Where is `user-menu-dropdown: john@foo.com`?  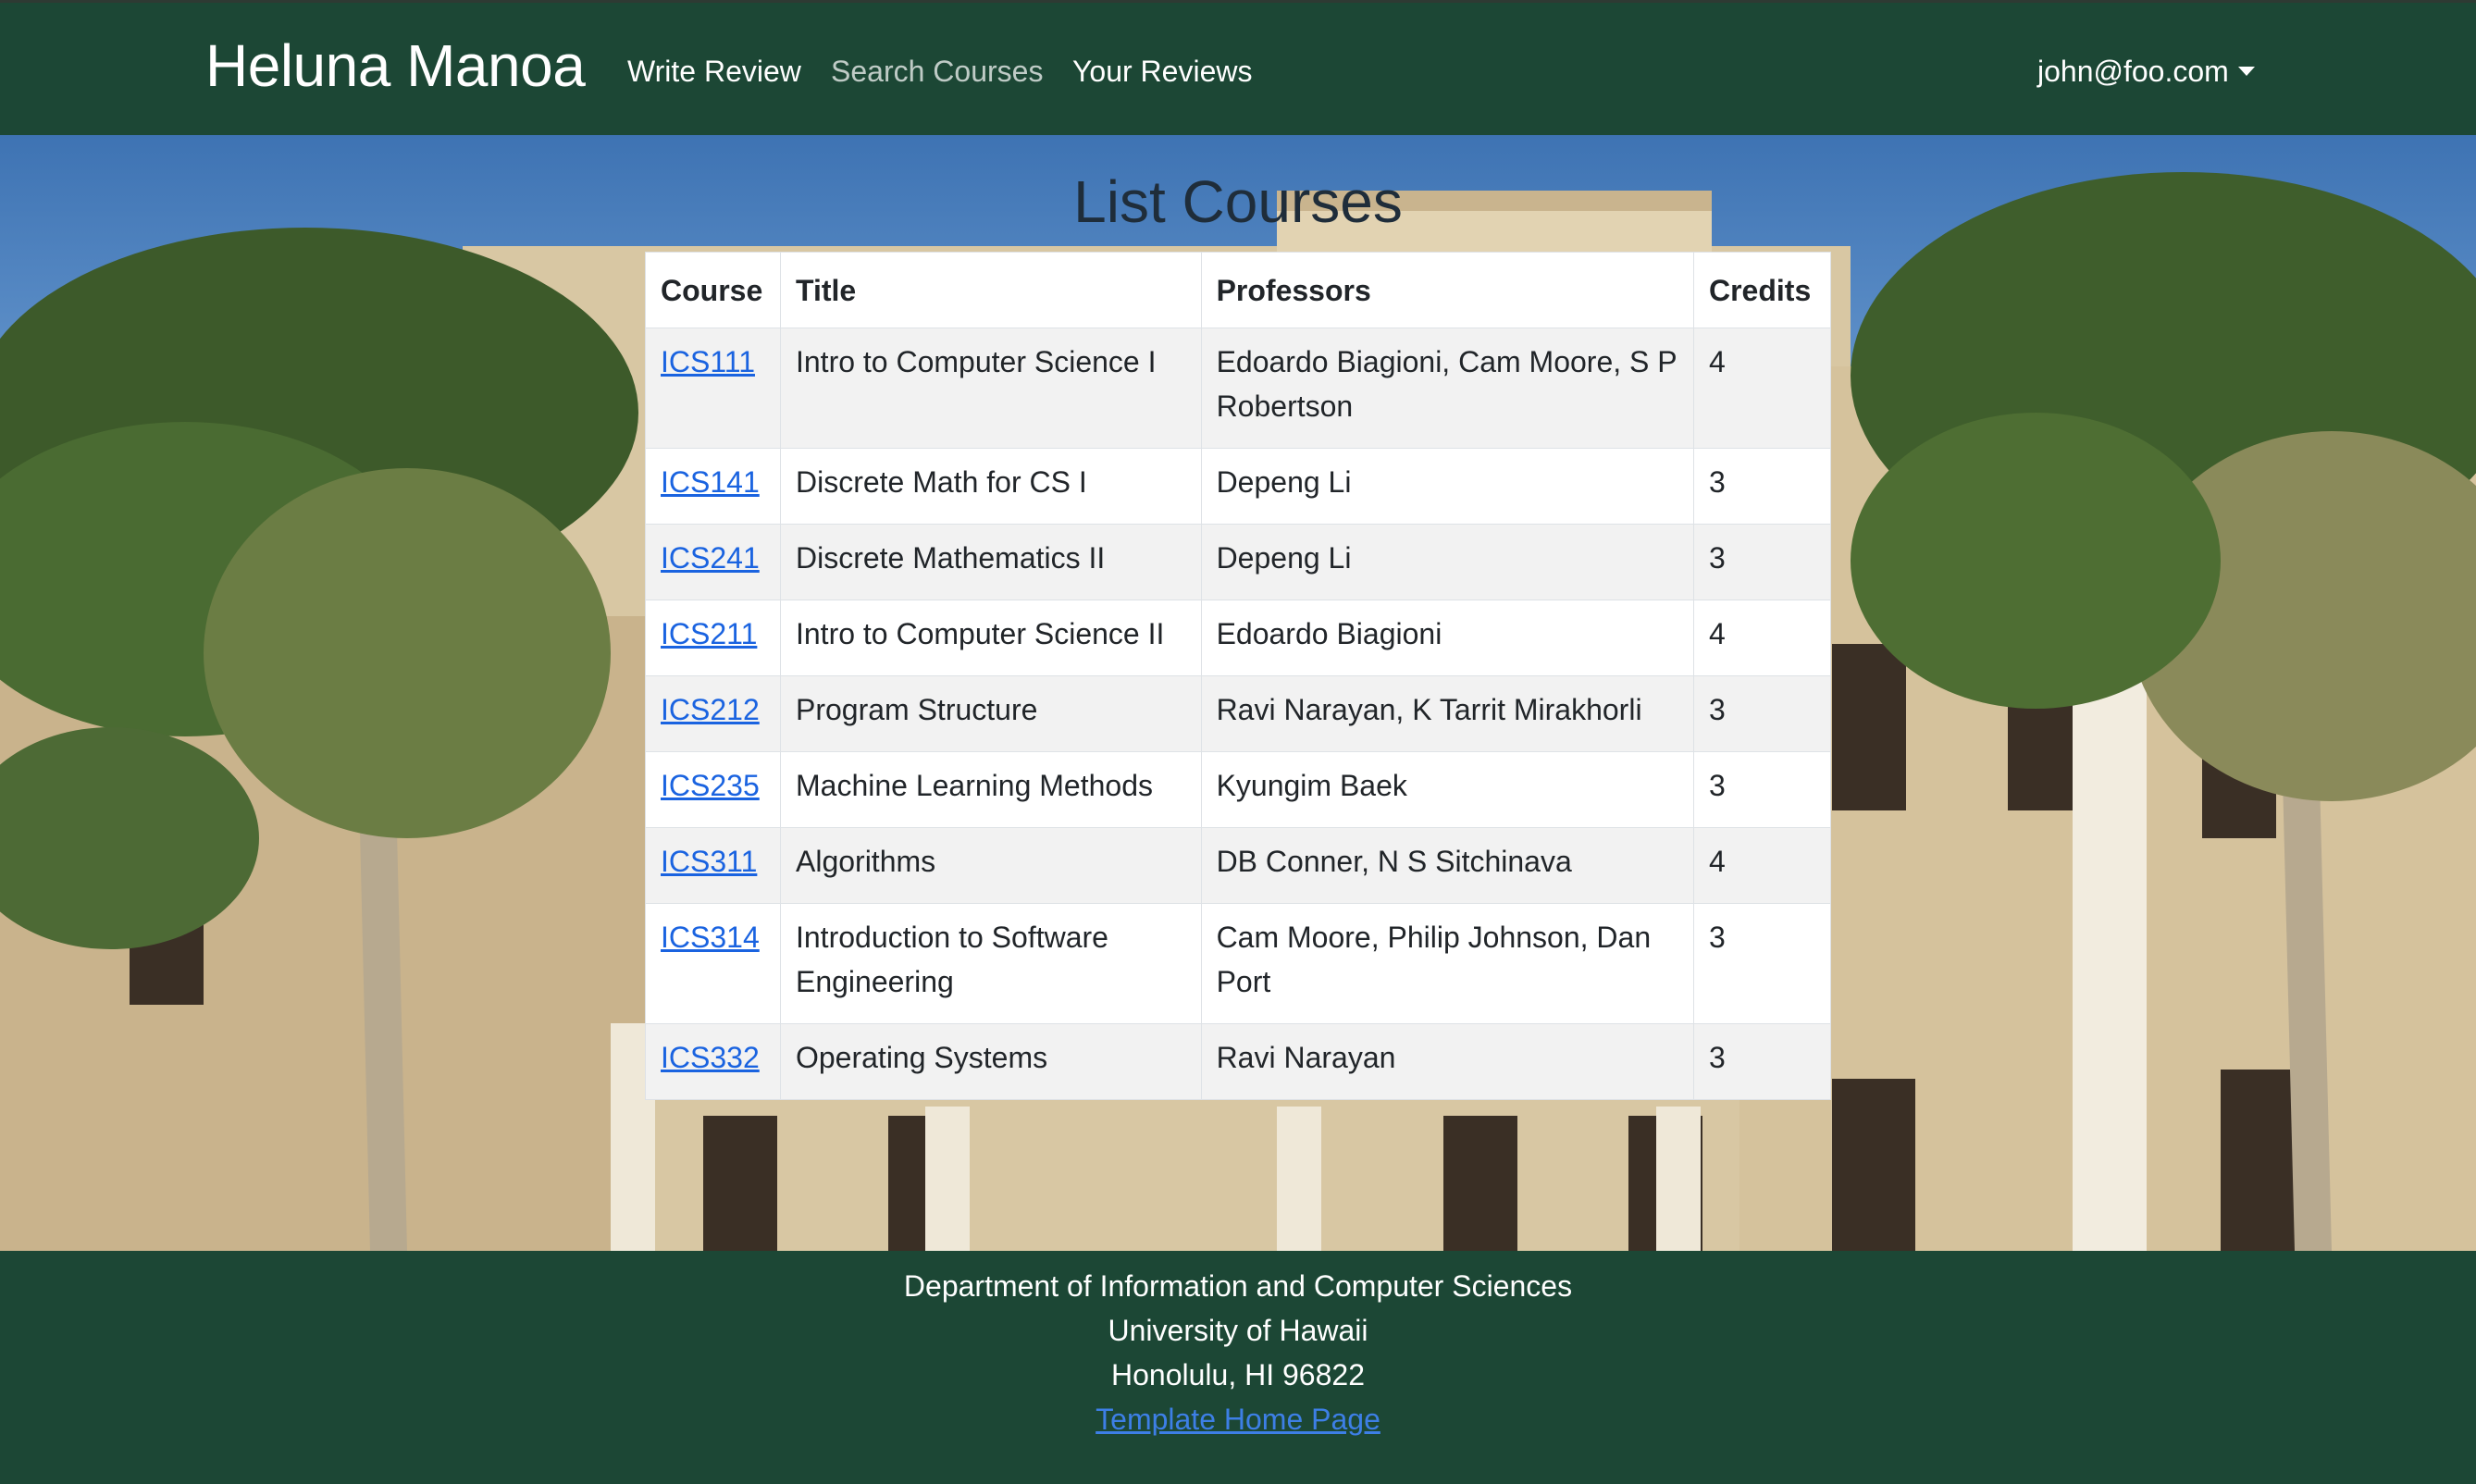 user-menu-dropdown: john@foo.com is located at coordinates (2146, 71).